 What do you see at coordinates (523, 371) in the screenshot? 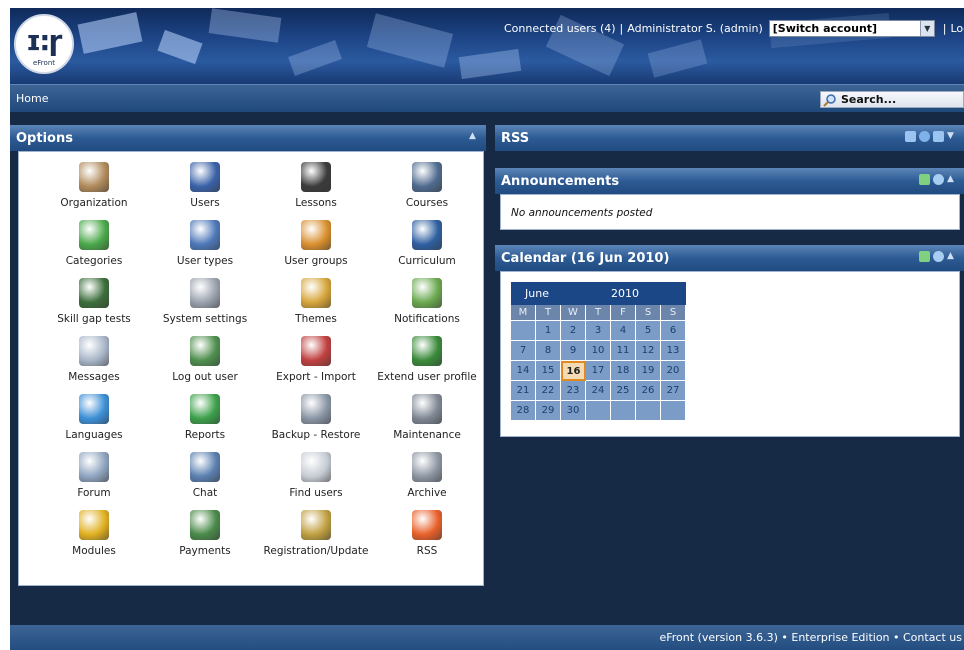
I see `calendar-day: 14` at bounding box center [523, 371].